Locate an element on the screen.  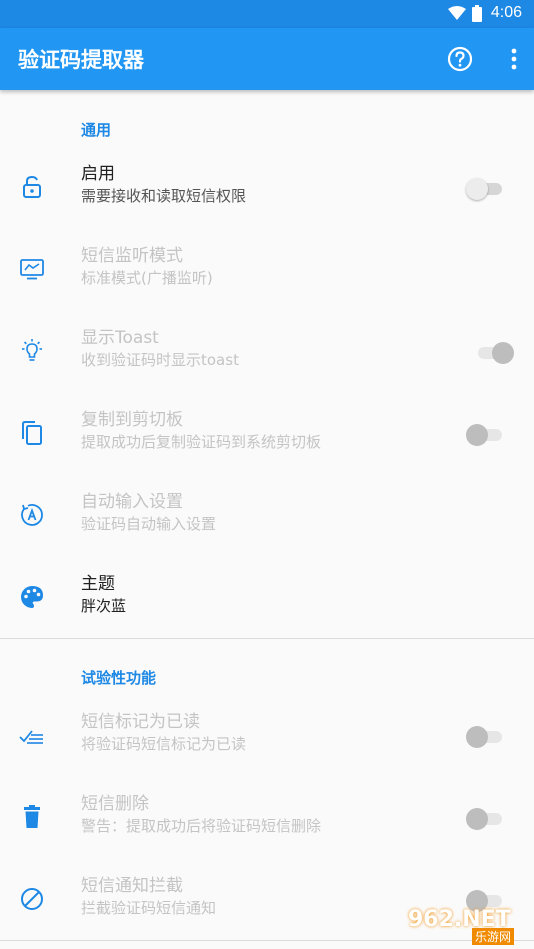
pref-enable: 启用 需要接收和读取短信权限 is located at coordinates (267, 188).